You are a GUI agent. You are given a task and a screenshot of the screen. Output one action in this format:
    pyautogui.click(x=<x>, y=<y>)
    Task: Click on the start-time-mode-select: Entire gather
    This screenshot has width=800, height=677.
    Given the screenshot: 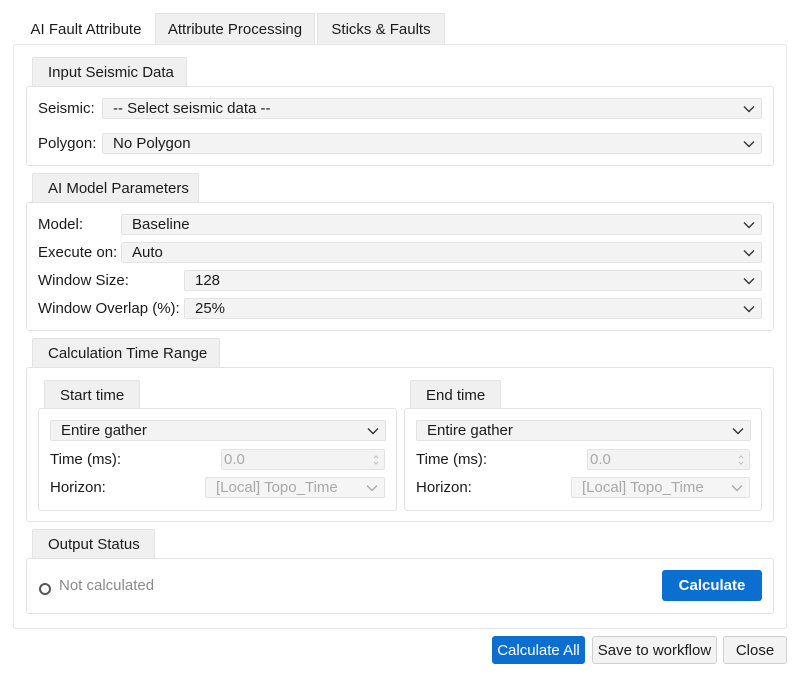 What is the action you would take?
    pyautogui.click(x=218, y=430)
    